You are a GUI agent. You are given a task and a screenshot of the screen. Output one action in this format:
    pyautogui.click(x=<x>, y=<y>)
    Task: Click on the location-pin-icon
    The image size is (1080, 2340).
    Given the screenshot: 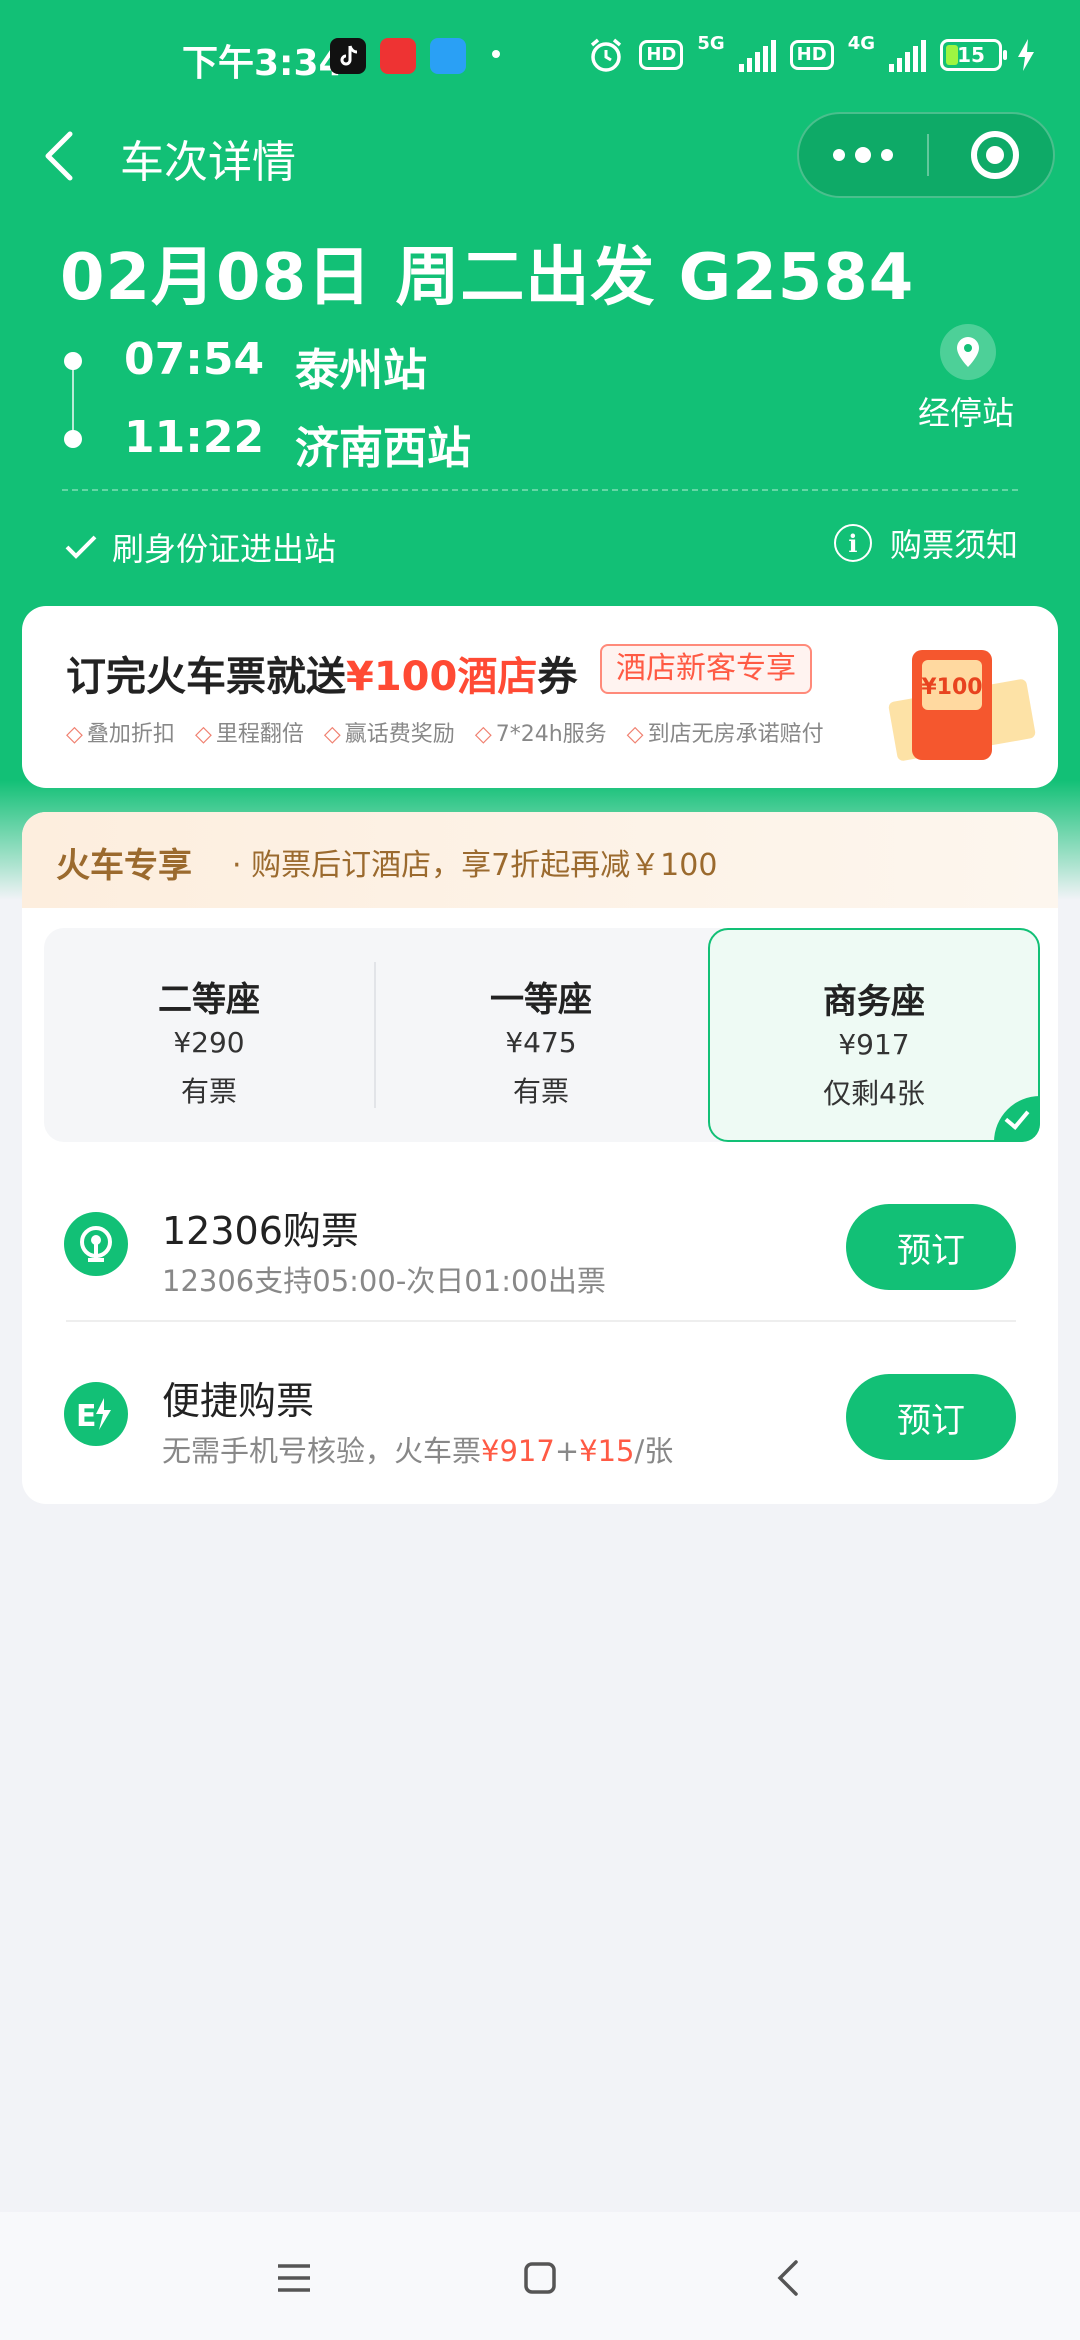 What is the action you would take?
    pyautogui.click(x=968, y=352)
    